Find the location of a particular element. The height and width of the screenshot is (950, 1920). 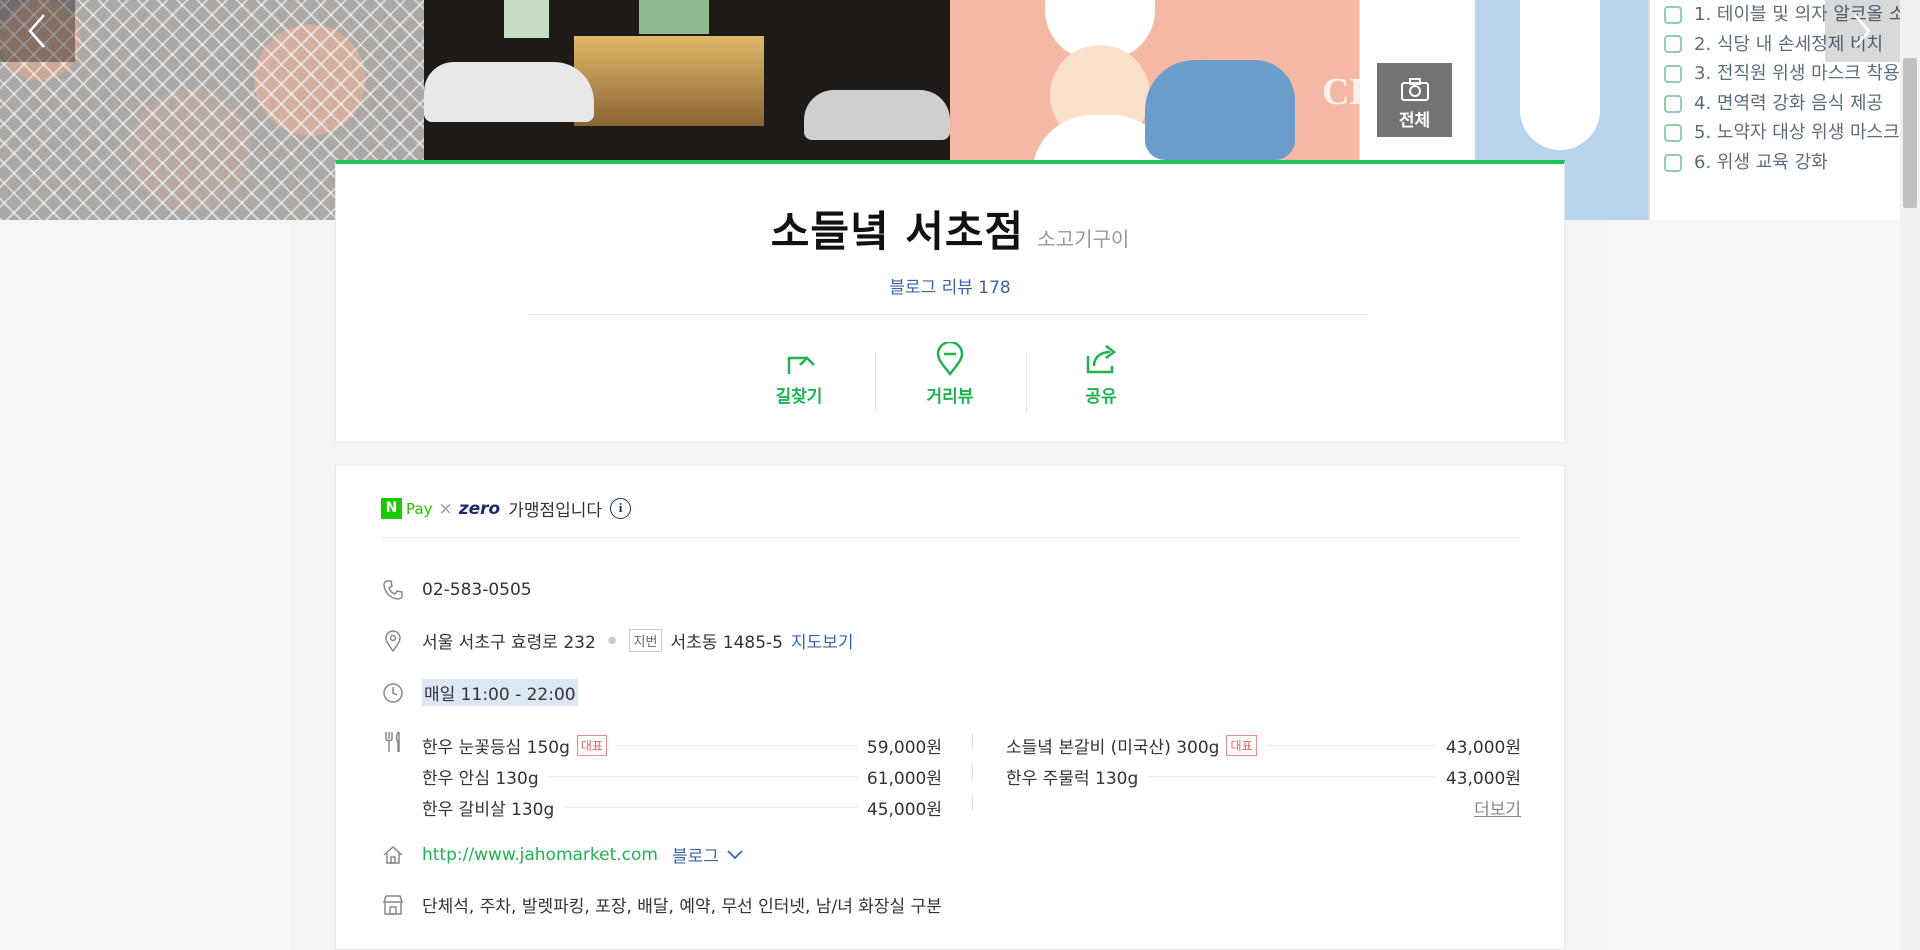

share-label: 공유 is located at coordinates (1101, 396).